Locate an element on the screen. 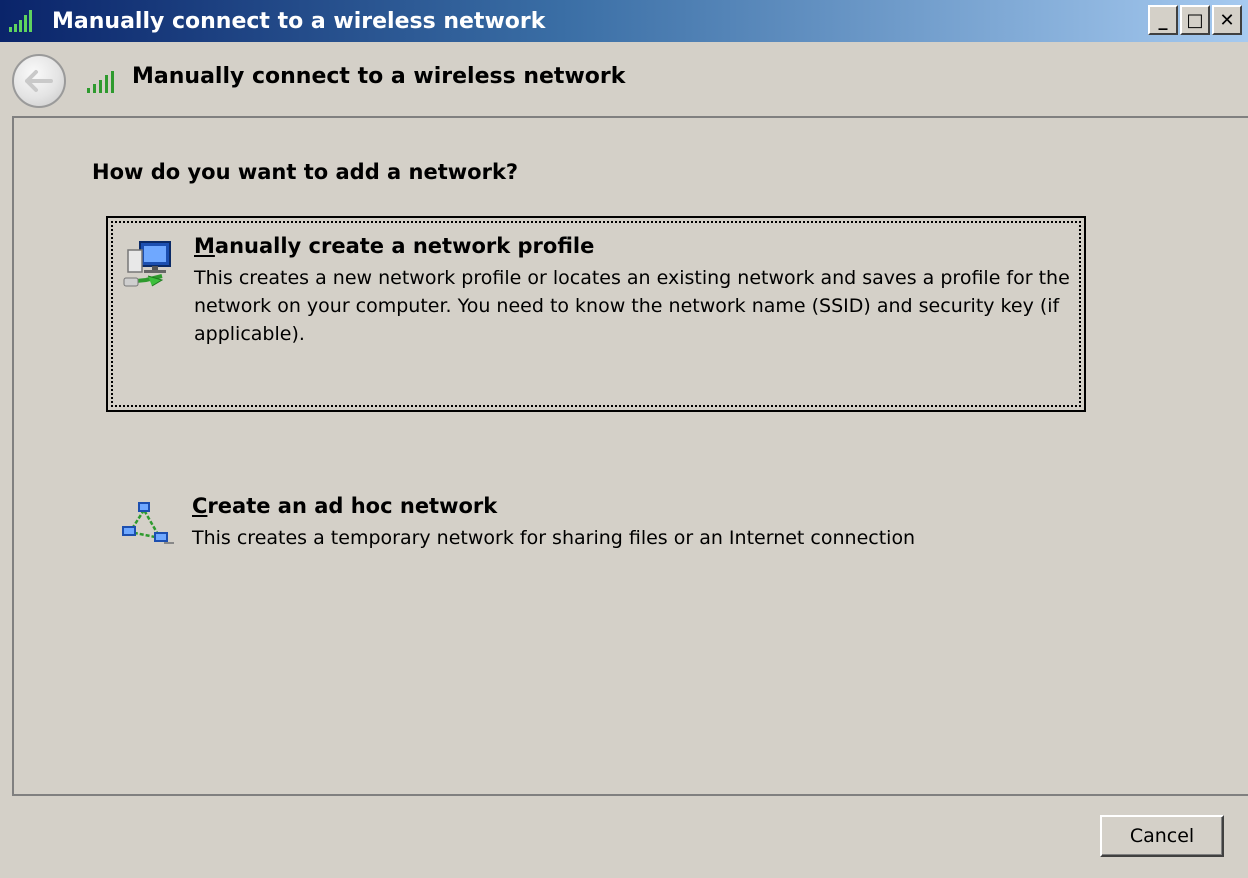 This screenshot has width=1248, height=878. close-button: ✕ is located at coordinates (1227, 20).